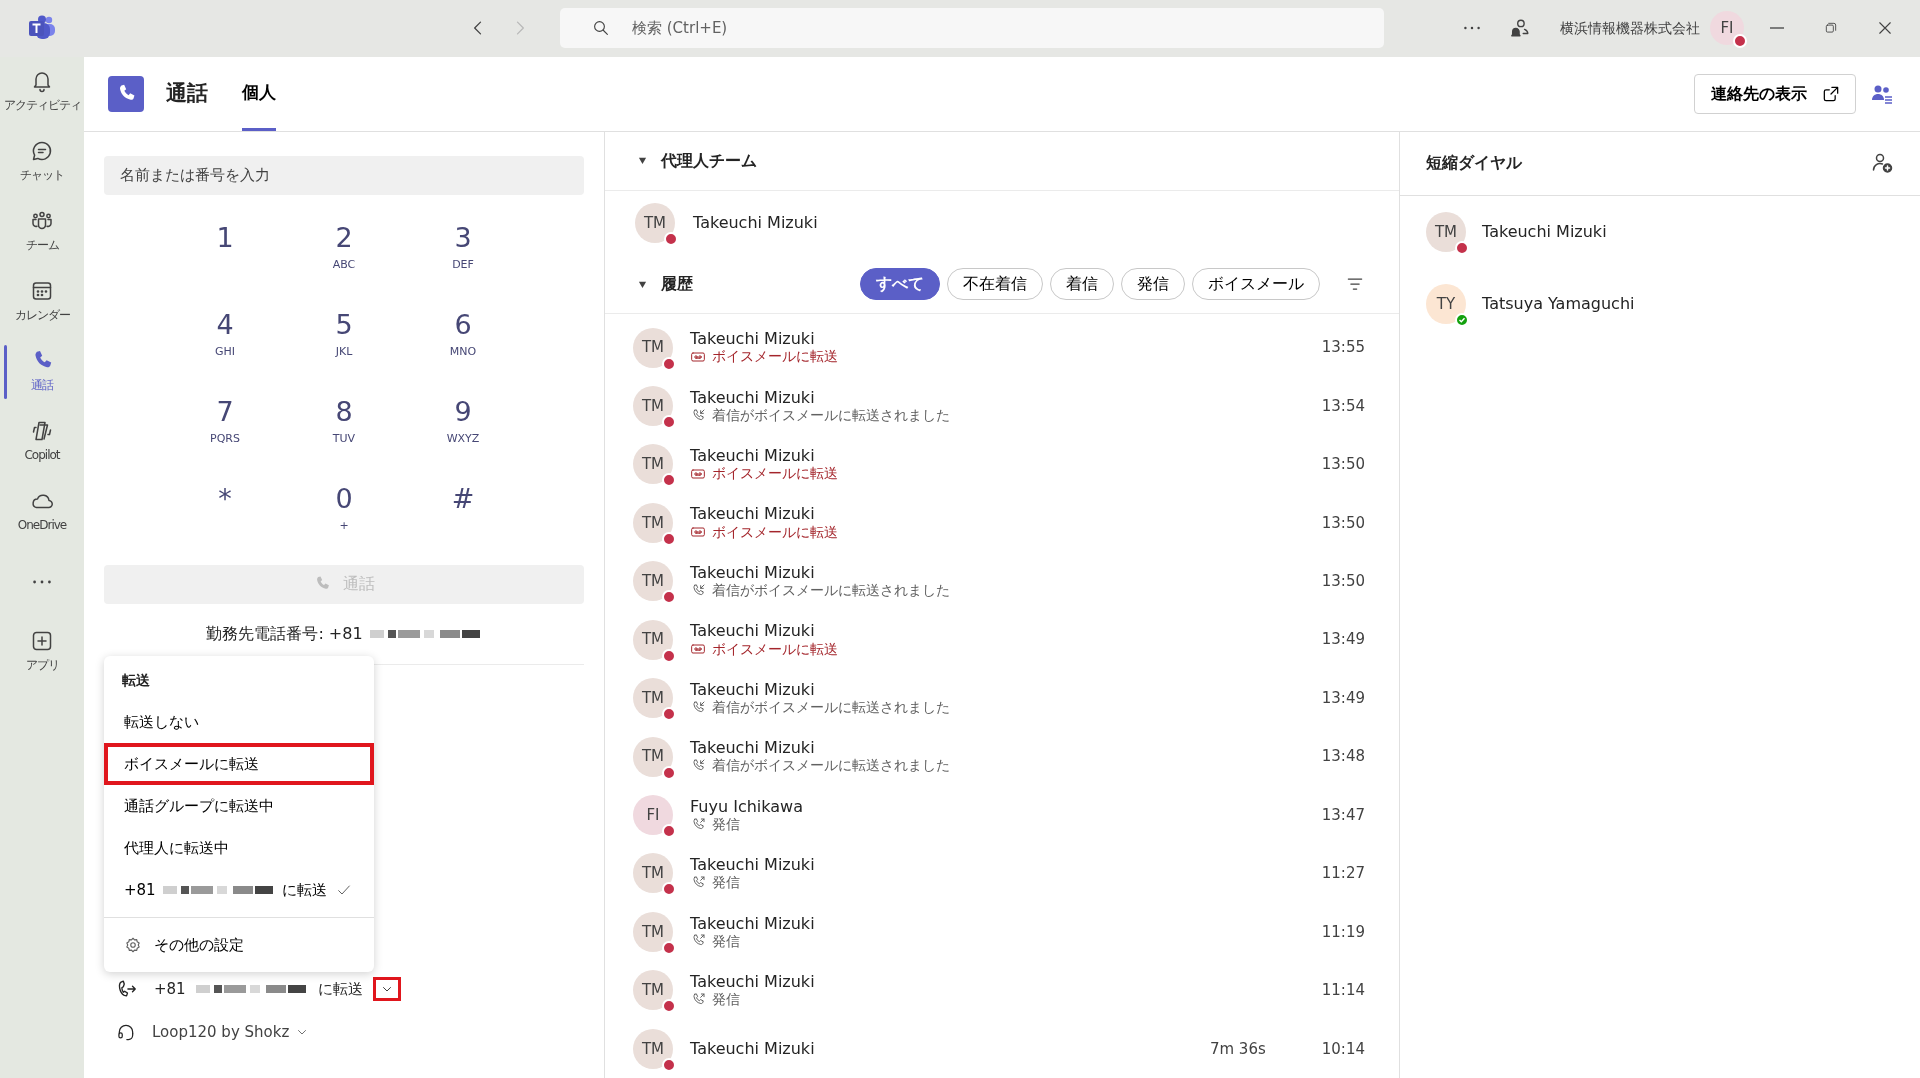  I want to click on call-duration: 7m 36s, so click(1237, 1049).